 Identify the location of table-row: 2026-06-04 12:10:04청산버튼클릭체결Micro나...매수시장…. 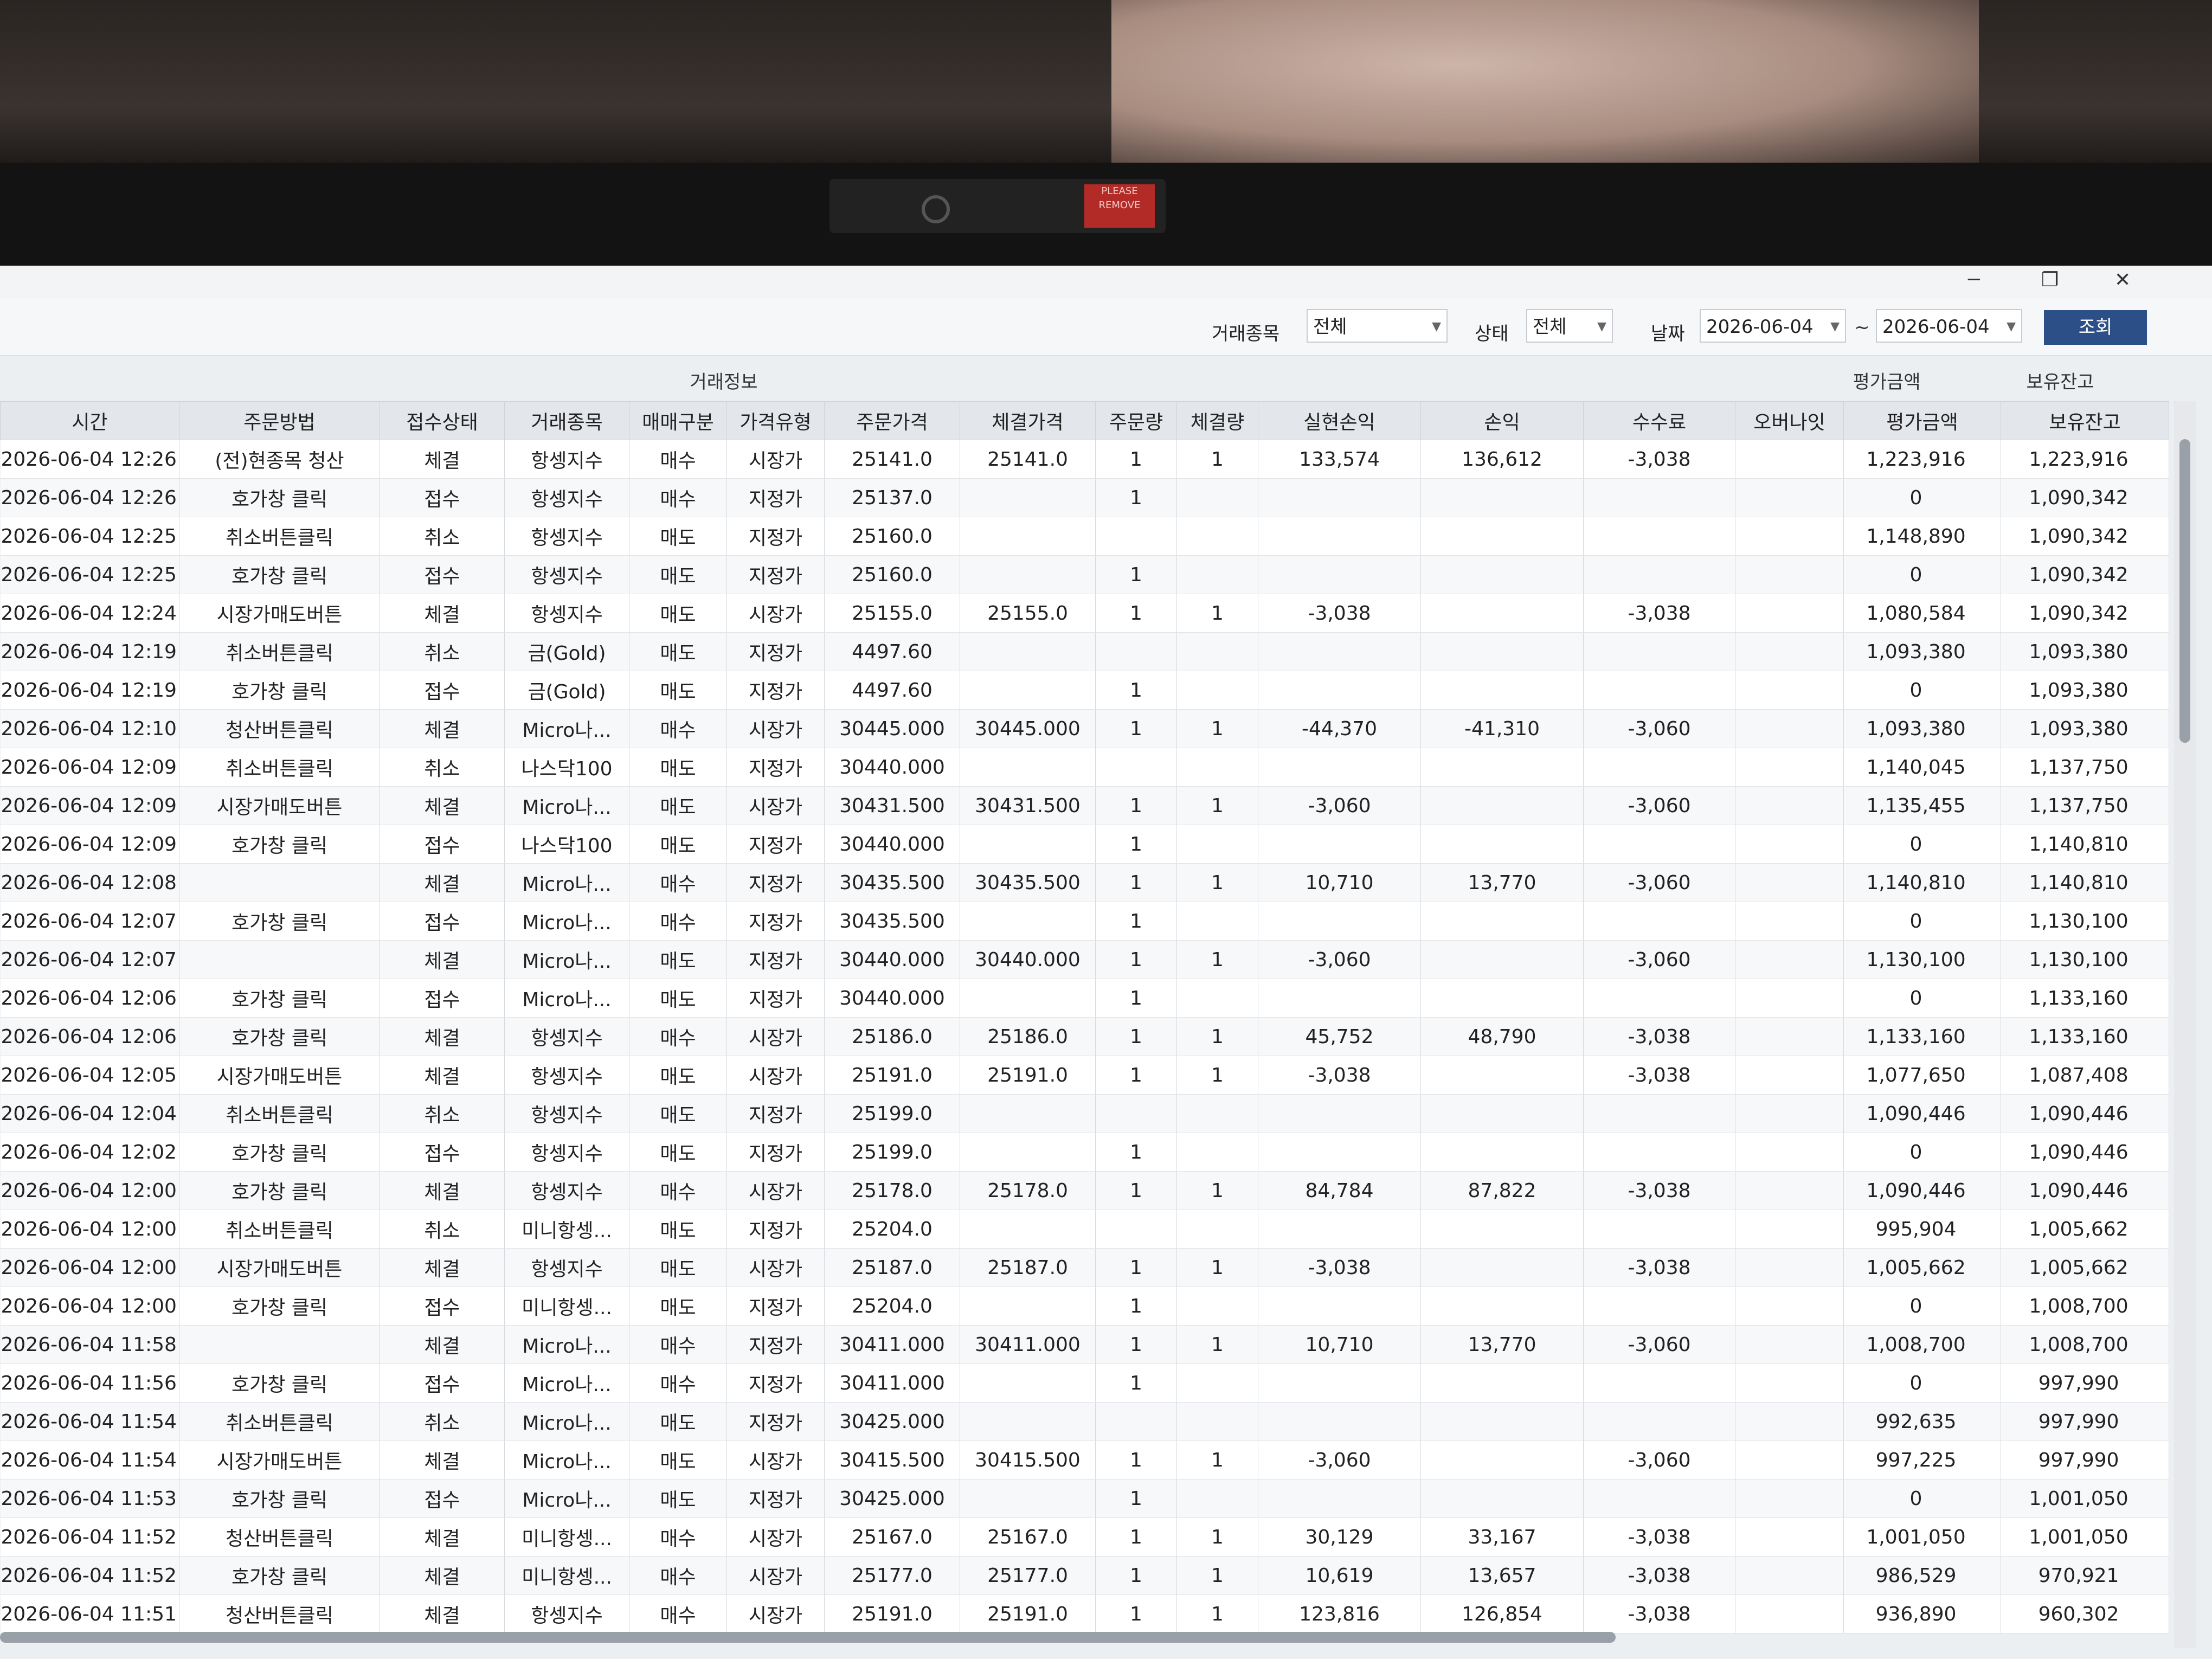
(1084, 728).